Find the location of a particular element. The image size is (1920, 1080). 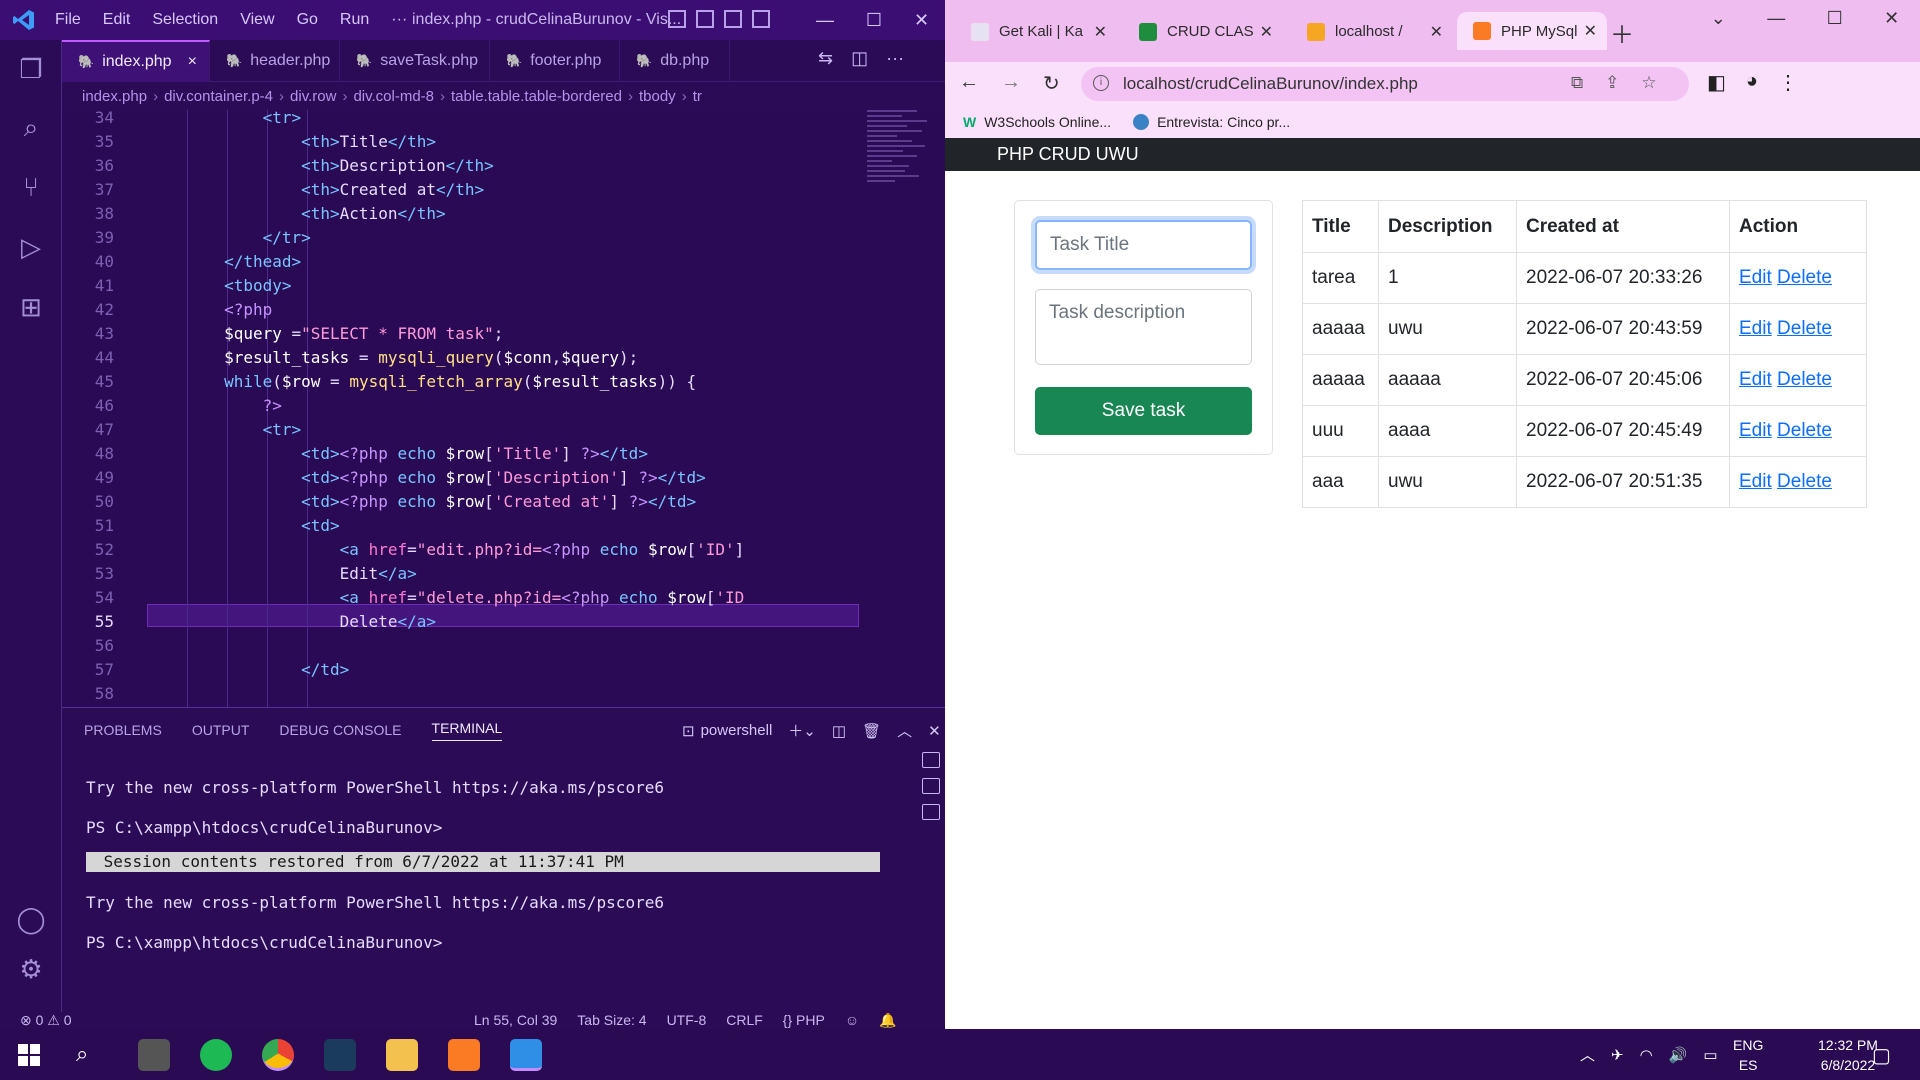

xampp-icon is located at coordinates (464, 1055).